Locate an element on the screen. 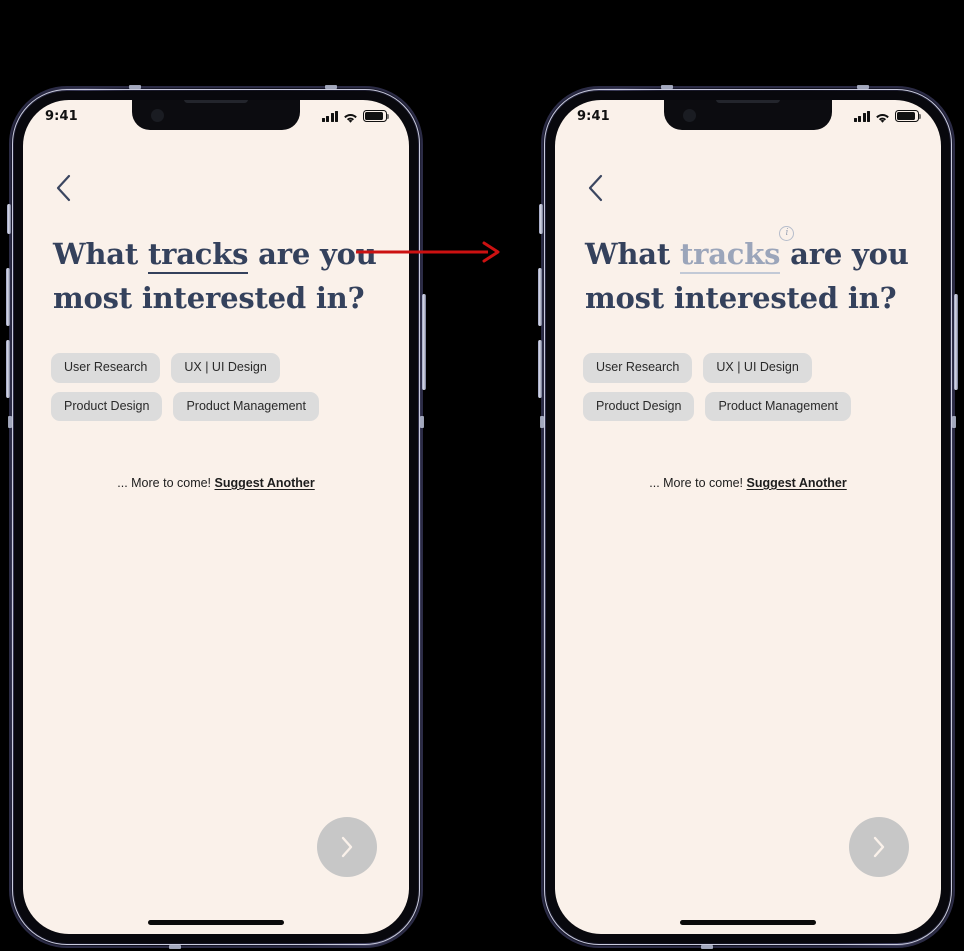 The image size is (964, 951). headline-emphasis-tracks: tracks is located at coordinates (198, 255).